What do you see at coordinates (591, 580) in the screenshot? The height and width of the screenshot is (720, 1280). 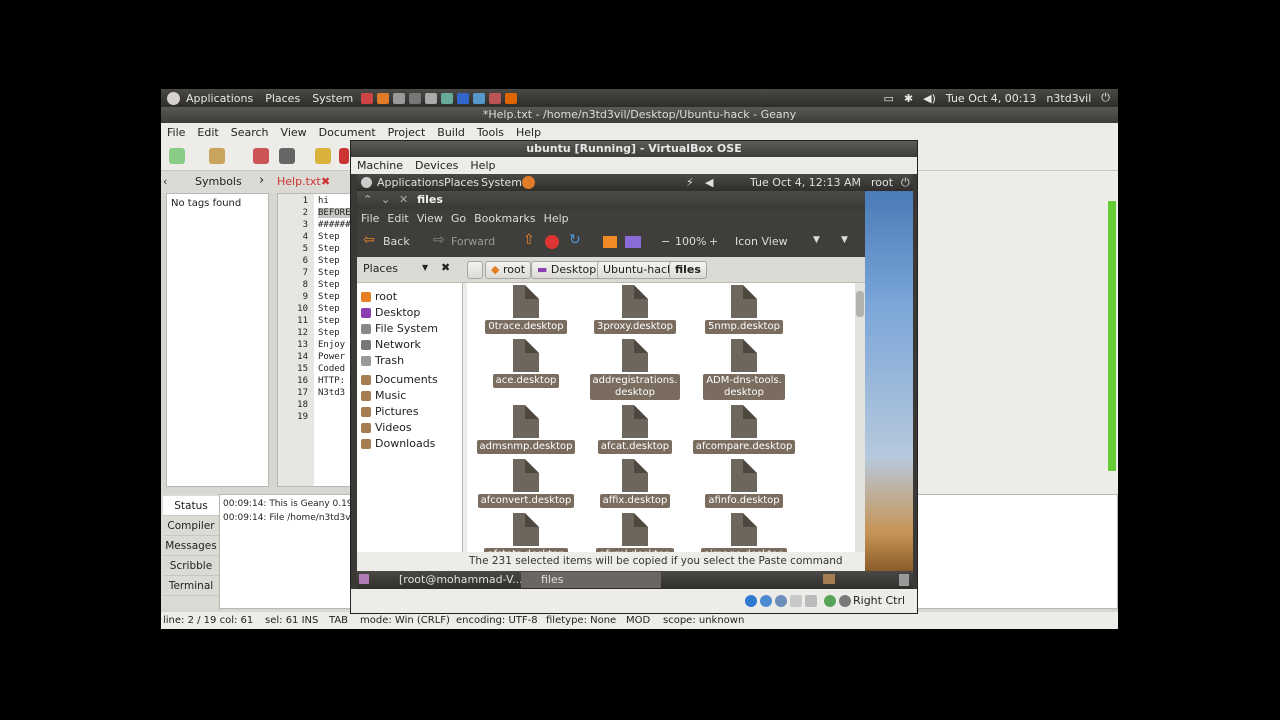 I see `task-files: files` at bounding box center [591, 580].